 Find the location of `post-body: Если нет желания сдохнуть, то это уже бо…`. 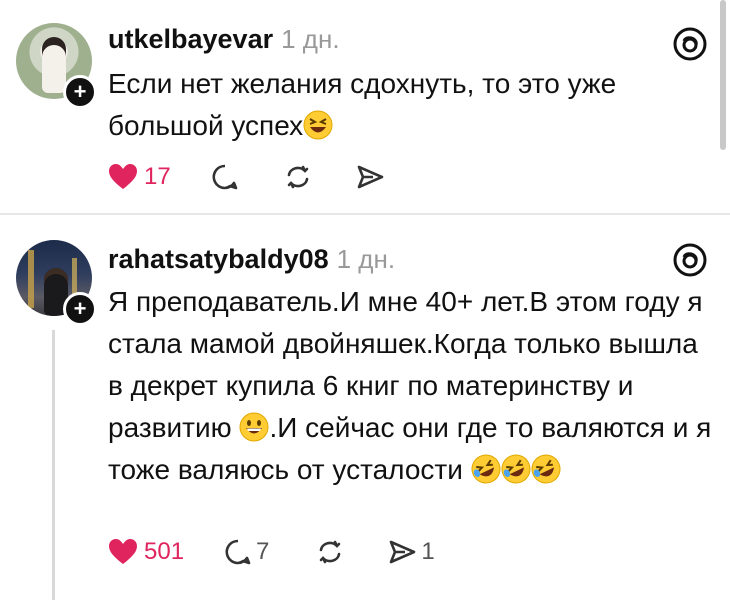

post-body: Если нет желания сдохнуть, то это уже бо… is located at coordinates (362, 104).